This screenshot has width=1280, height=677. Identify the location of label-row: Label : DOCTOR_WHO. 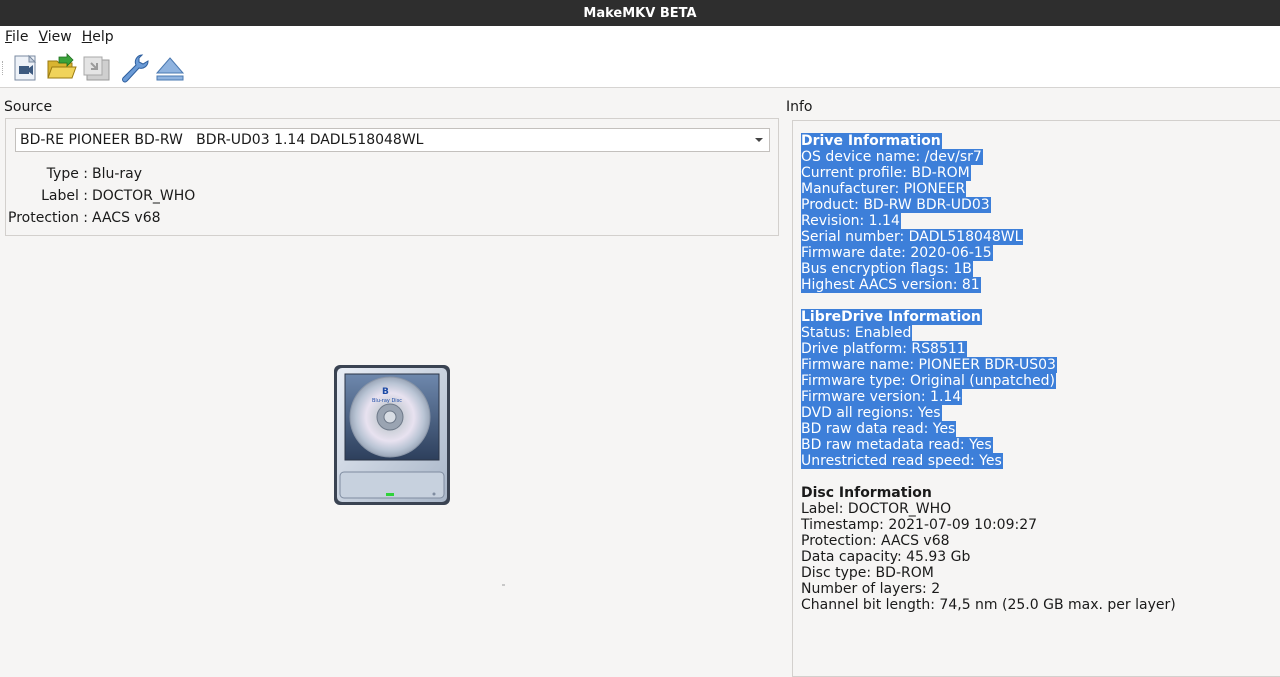
(100, 196).